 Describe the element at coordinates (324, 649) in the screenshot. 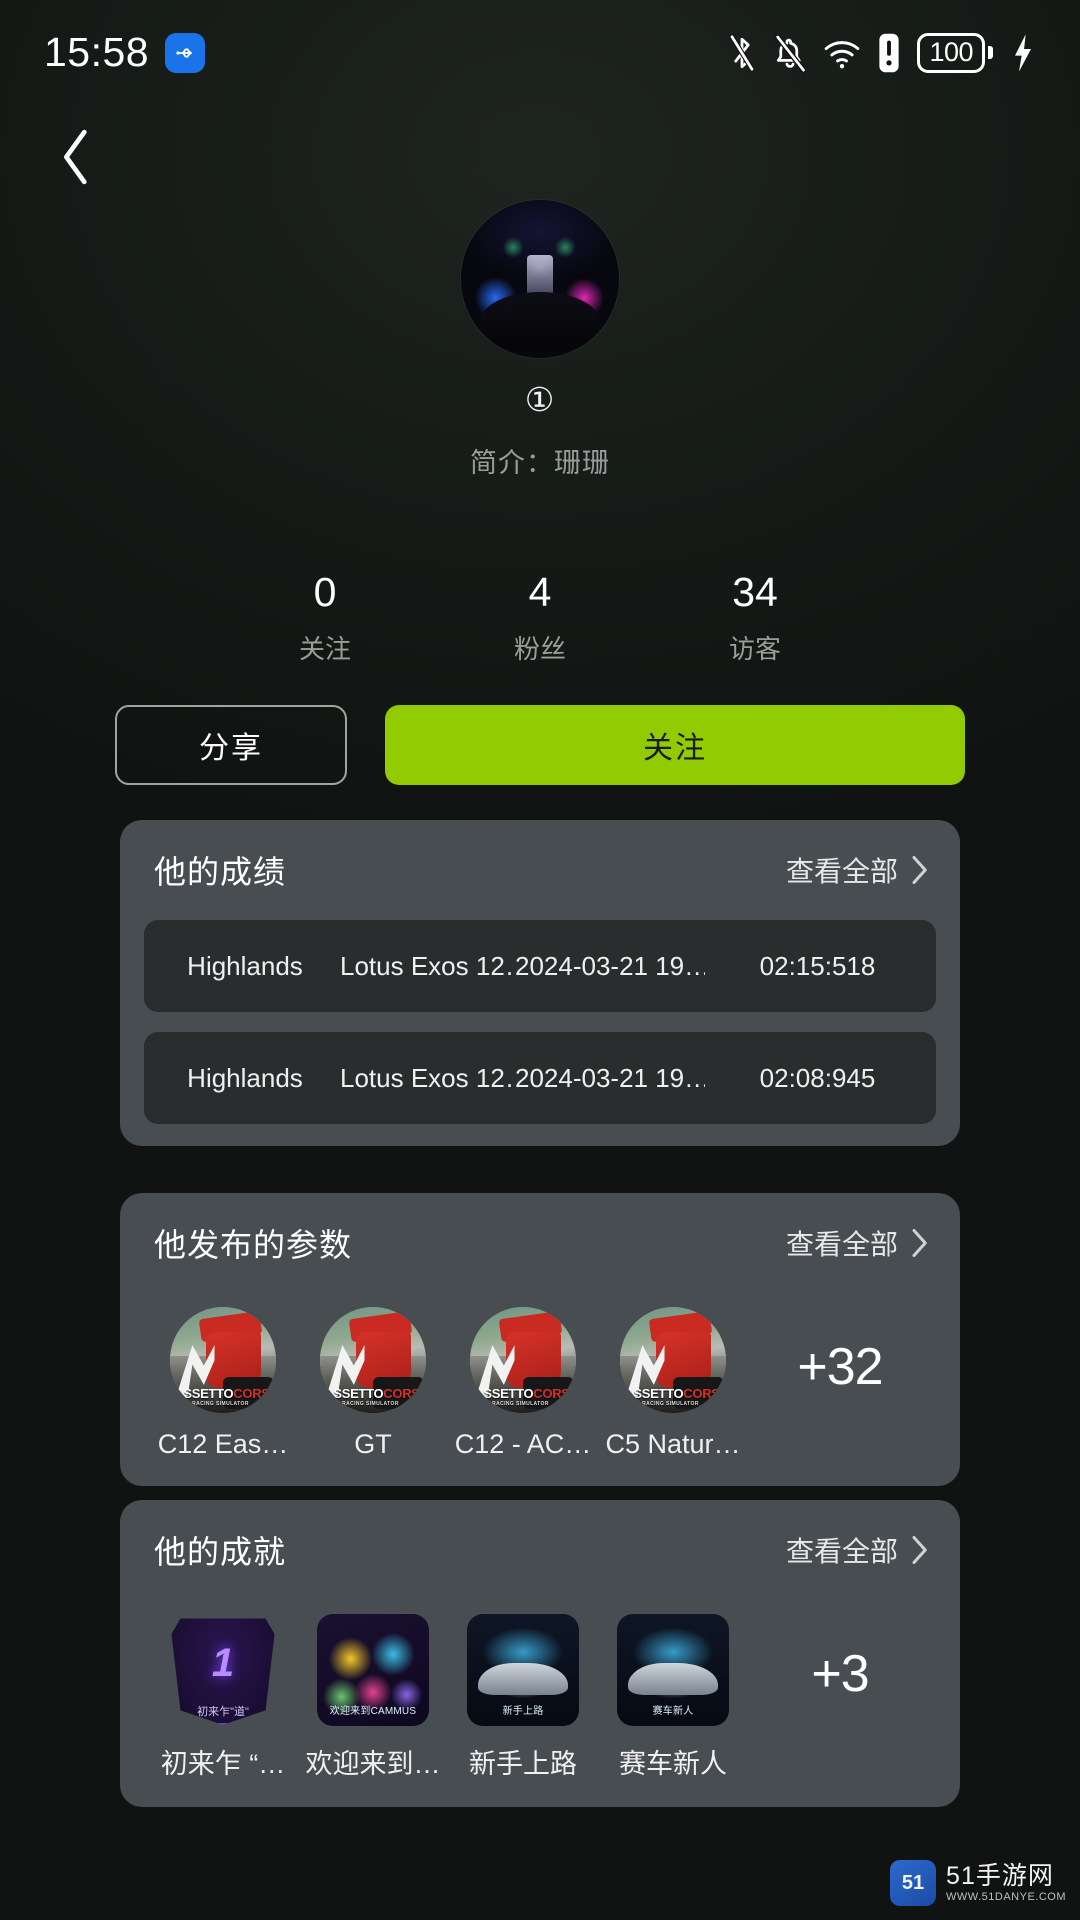

I see `stat-label: 关注` at that location.